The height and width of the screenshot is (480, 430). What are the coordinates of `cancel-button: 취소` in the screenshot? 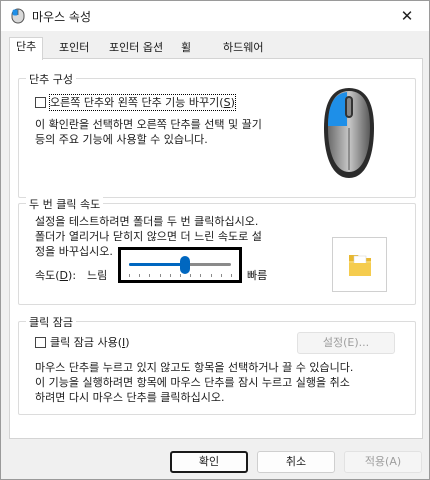 It's located at (296, 462).